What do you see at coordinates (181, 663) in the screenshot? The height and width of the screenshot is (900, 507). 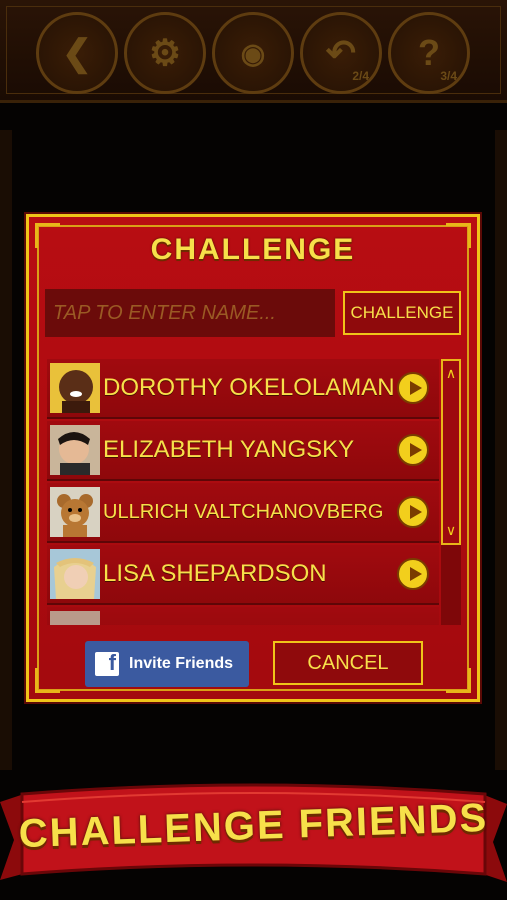 I see `invite-friends-label: Invite Friends` at bounding box center [181, 663].